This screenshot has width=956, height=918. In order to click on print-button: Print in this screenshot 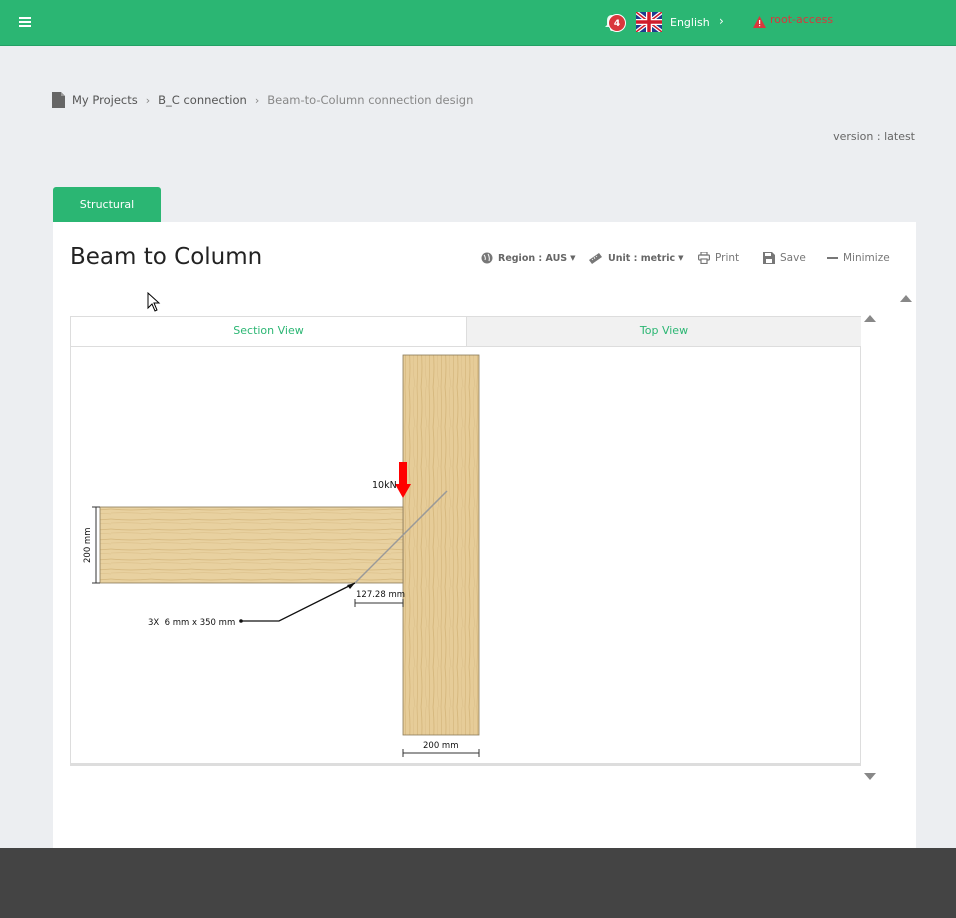, I will do `click(718, 258)`.